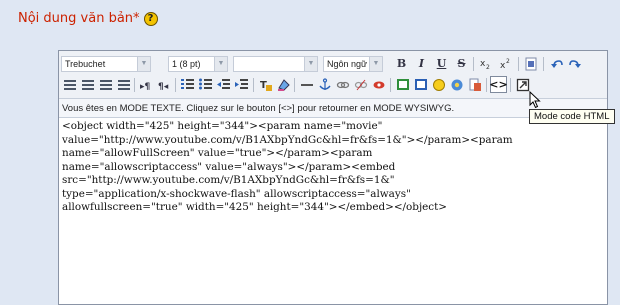 The height and width of the screenshot is (305, 620). What do you see at coordinates (347, 64) in the screenshot?
I see `language-value: Ngôn ngữ` at bounding box center [347, 64].